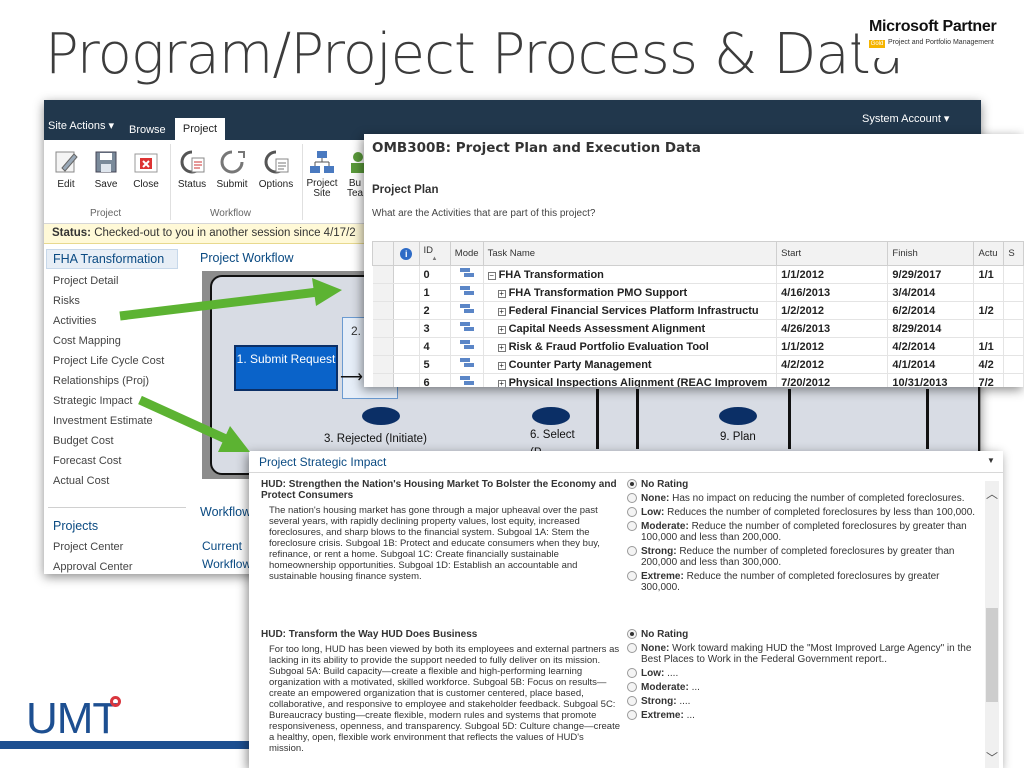 The image size is (1024, 768). I want to click on actual-cell, so click(989, 328).